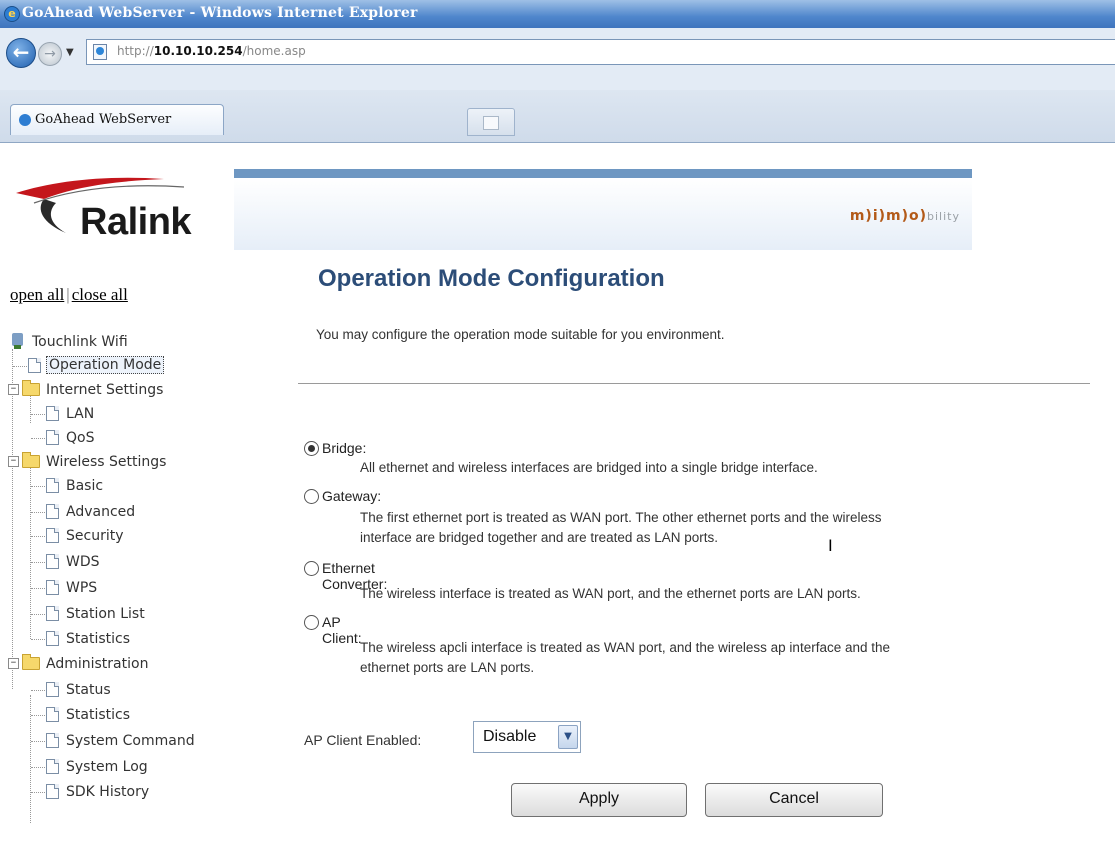 The height and width of the screenshot is (841, 1115). What do you see at coordinates (491, 278) in the screenshot?
I see `page-title: Operation Mode Configuration` at bounding box center [491, 278].